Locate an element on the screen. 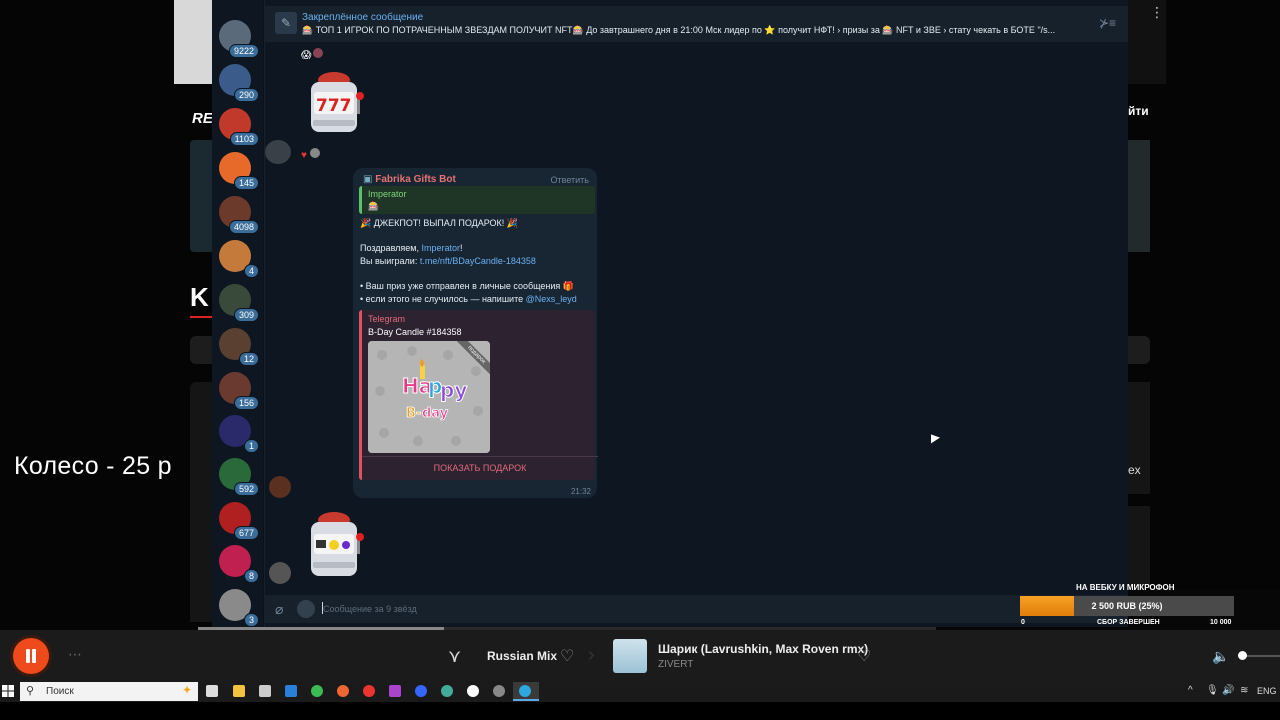  attach-icon: ⌀ is located at coordinates (279, 609).